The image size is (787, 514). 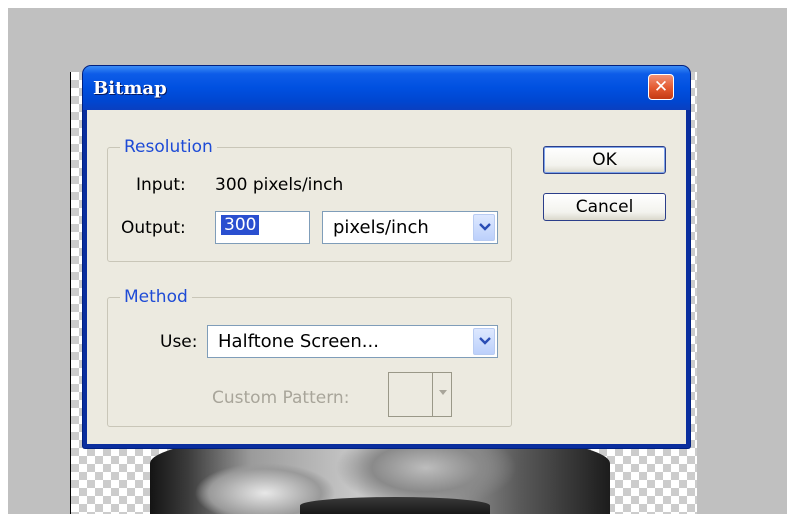 What do you see at coordinates (281, 398) in the screenshot?
I see `custom-pattern-label: Custom Pattern:` at bounding box center [281, 398].